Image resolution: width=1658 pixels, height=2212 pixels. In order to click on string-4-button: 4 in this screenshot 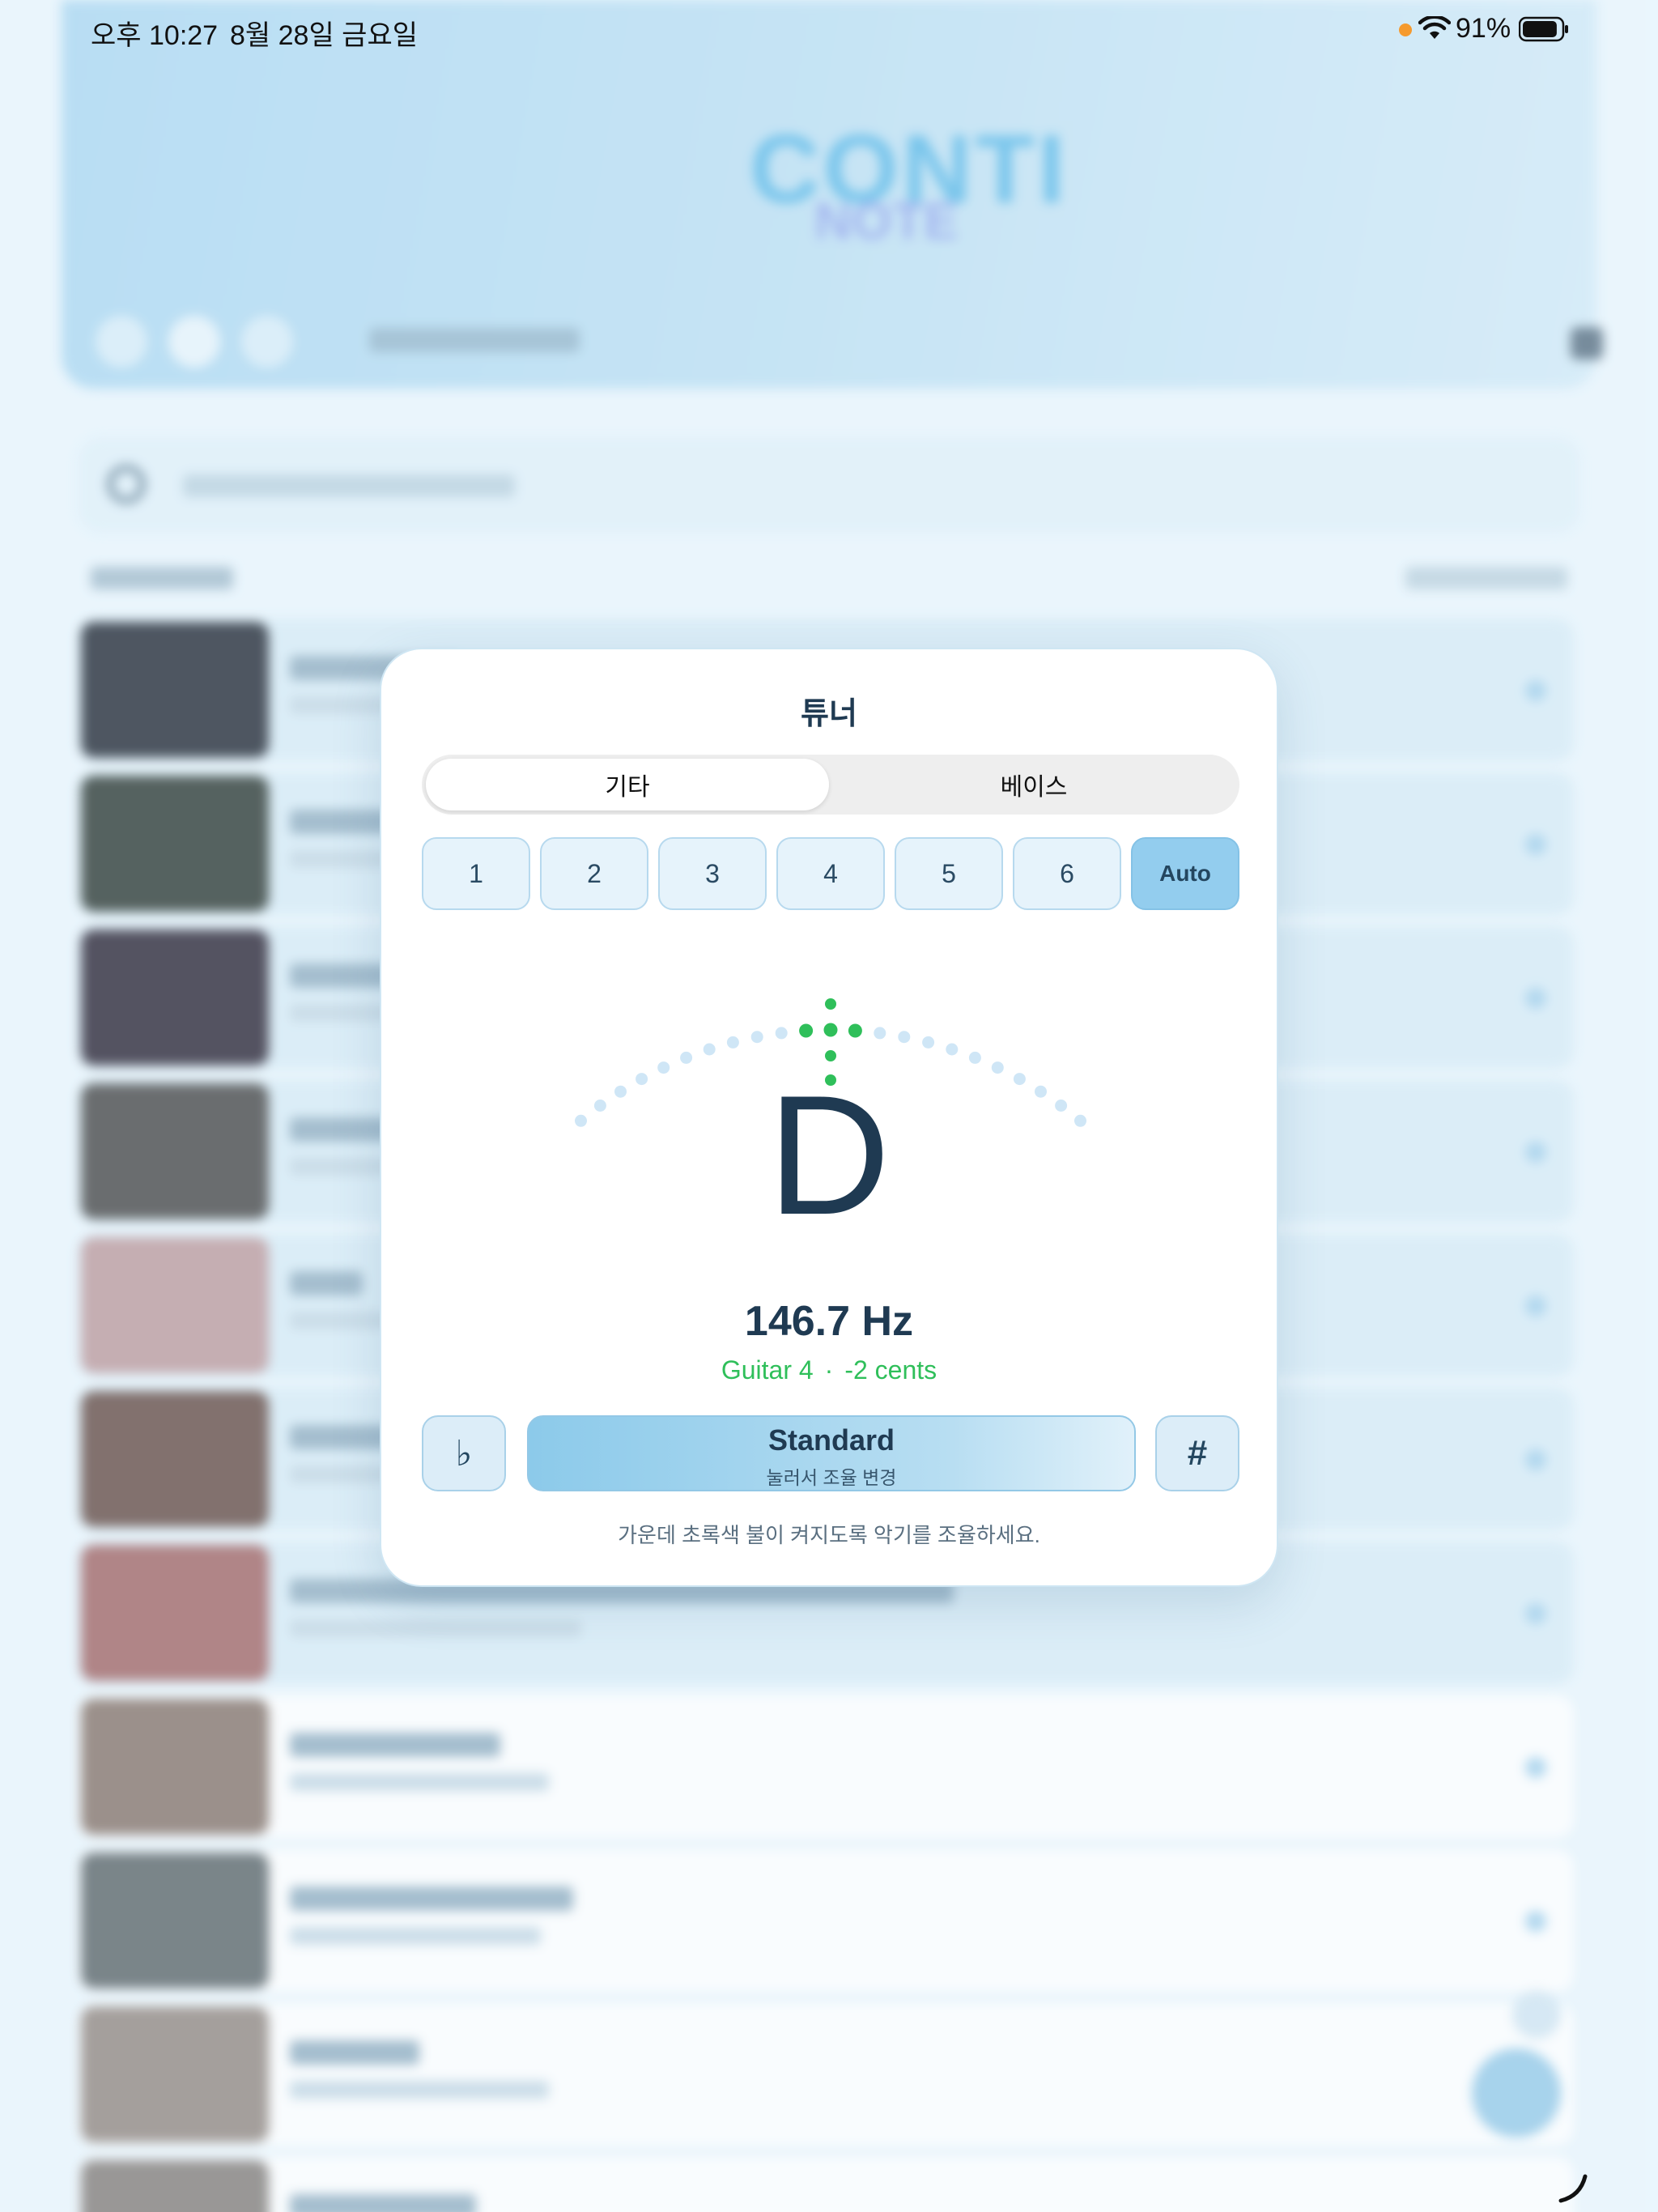, I will do `click(830, 874)`.